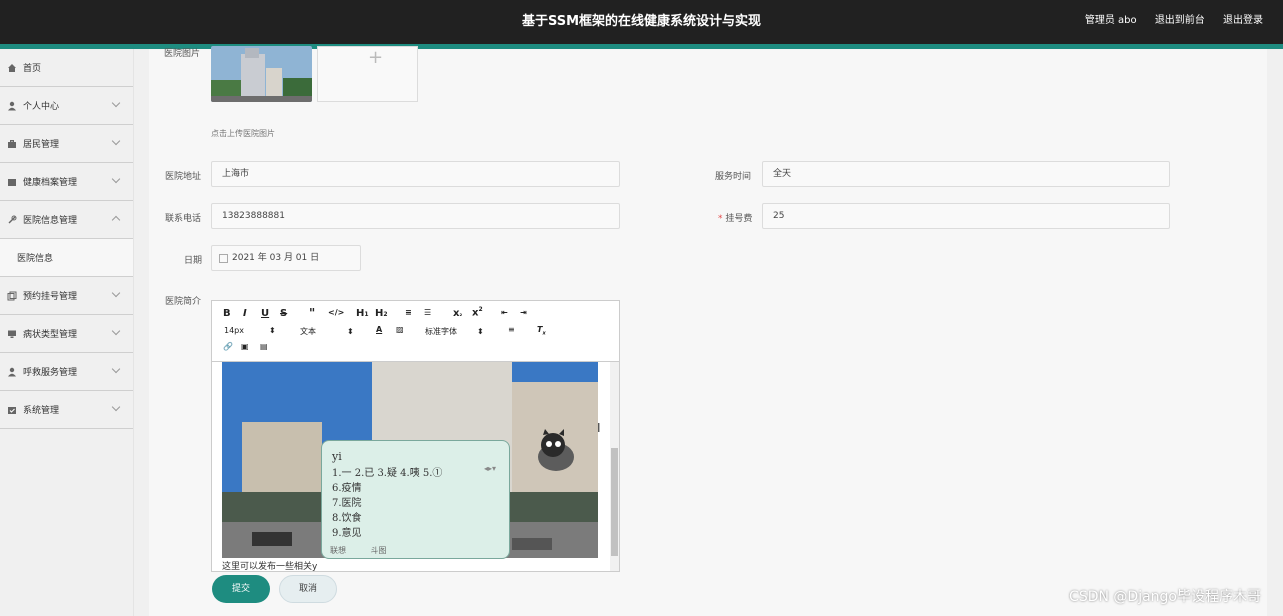 The height and width of the screenshot is (616, 1283). Describe the element at coordinates (504, 312) in the screenshot. I see `indent-decrease-icon: ⇤` at that location.